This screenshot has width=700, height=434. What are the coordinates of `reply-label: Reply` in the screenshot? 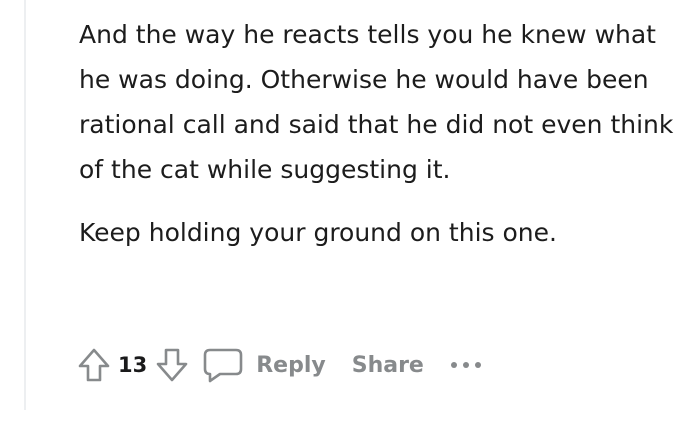 It's located at (291, 365).